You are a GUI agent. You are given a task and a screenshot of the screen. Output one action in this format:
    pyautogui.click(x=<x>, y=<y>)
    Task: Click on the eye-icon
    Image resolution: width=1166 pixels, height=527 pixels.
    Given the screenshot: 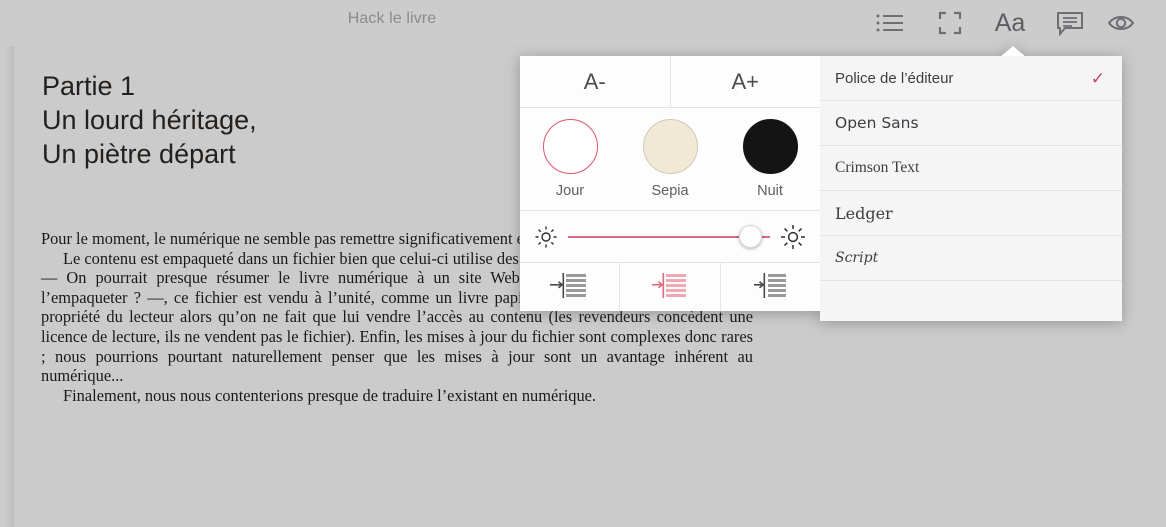 What is the action you would take?
    pyautogui.click(x=1125, y=23)
    